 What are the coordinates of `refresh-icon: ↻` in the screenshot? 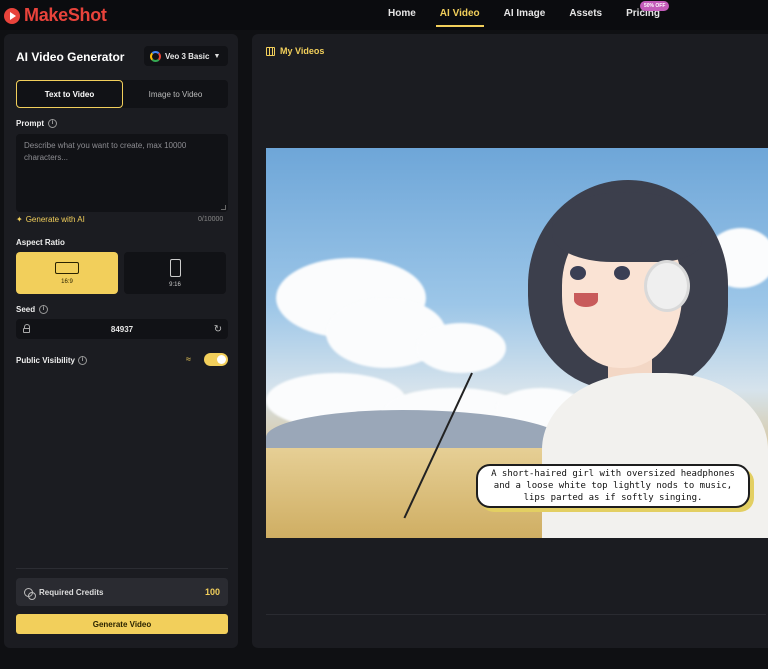 It's located at (218, 329).